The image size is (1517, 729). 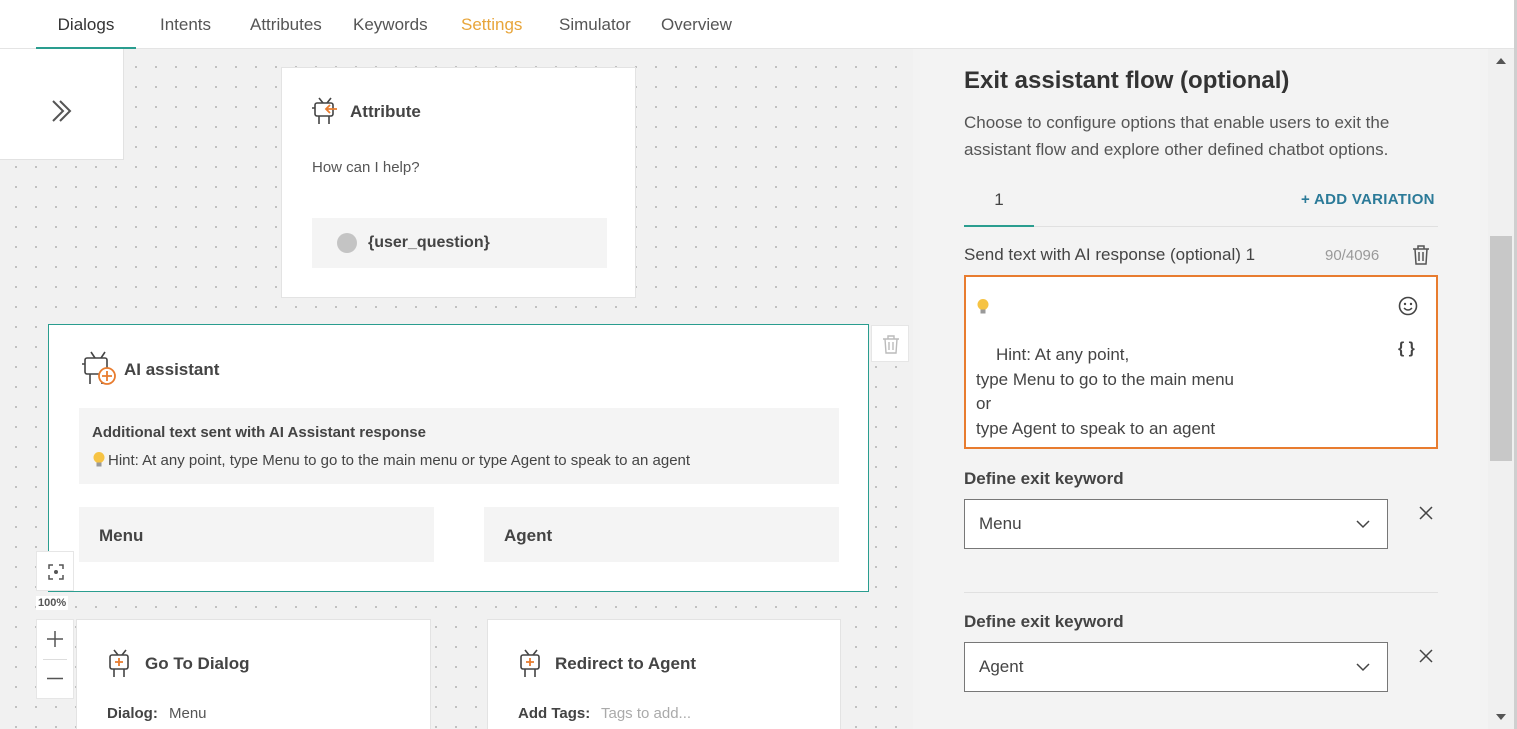 What do you see at coordinates (253, 674) in the screenshot?
I see `go-to-dialog-node: Go To Dialog Dialog: Menu` at bounding box center [253, 674].